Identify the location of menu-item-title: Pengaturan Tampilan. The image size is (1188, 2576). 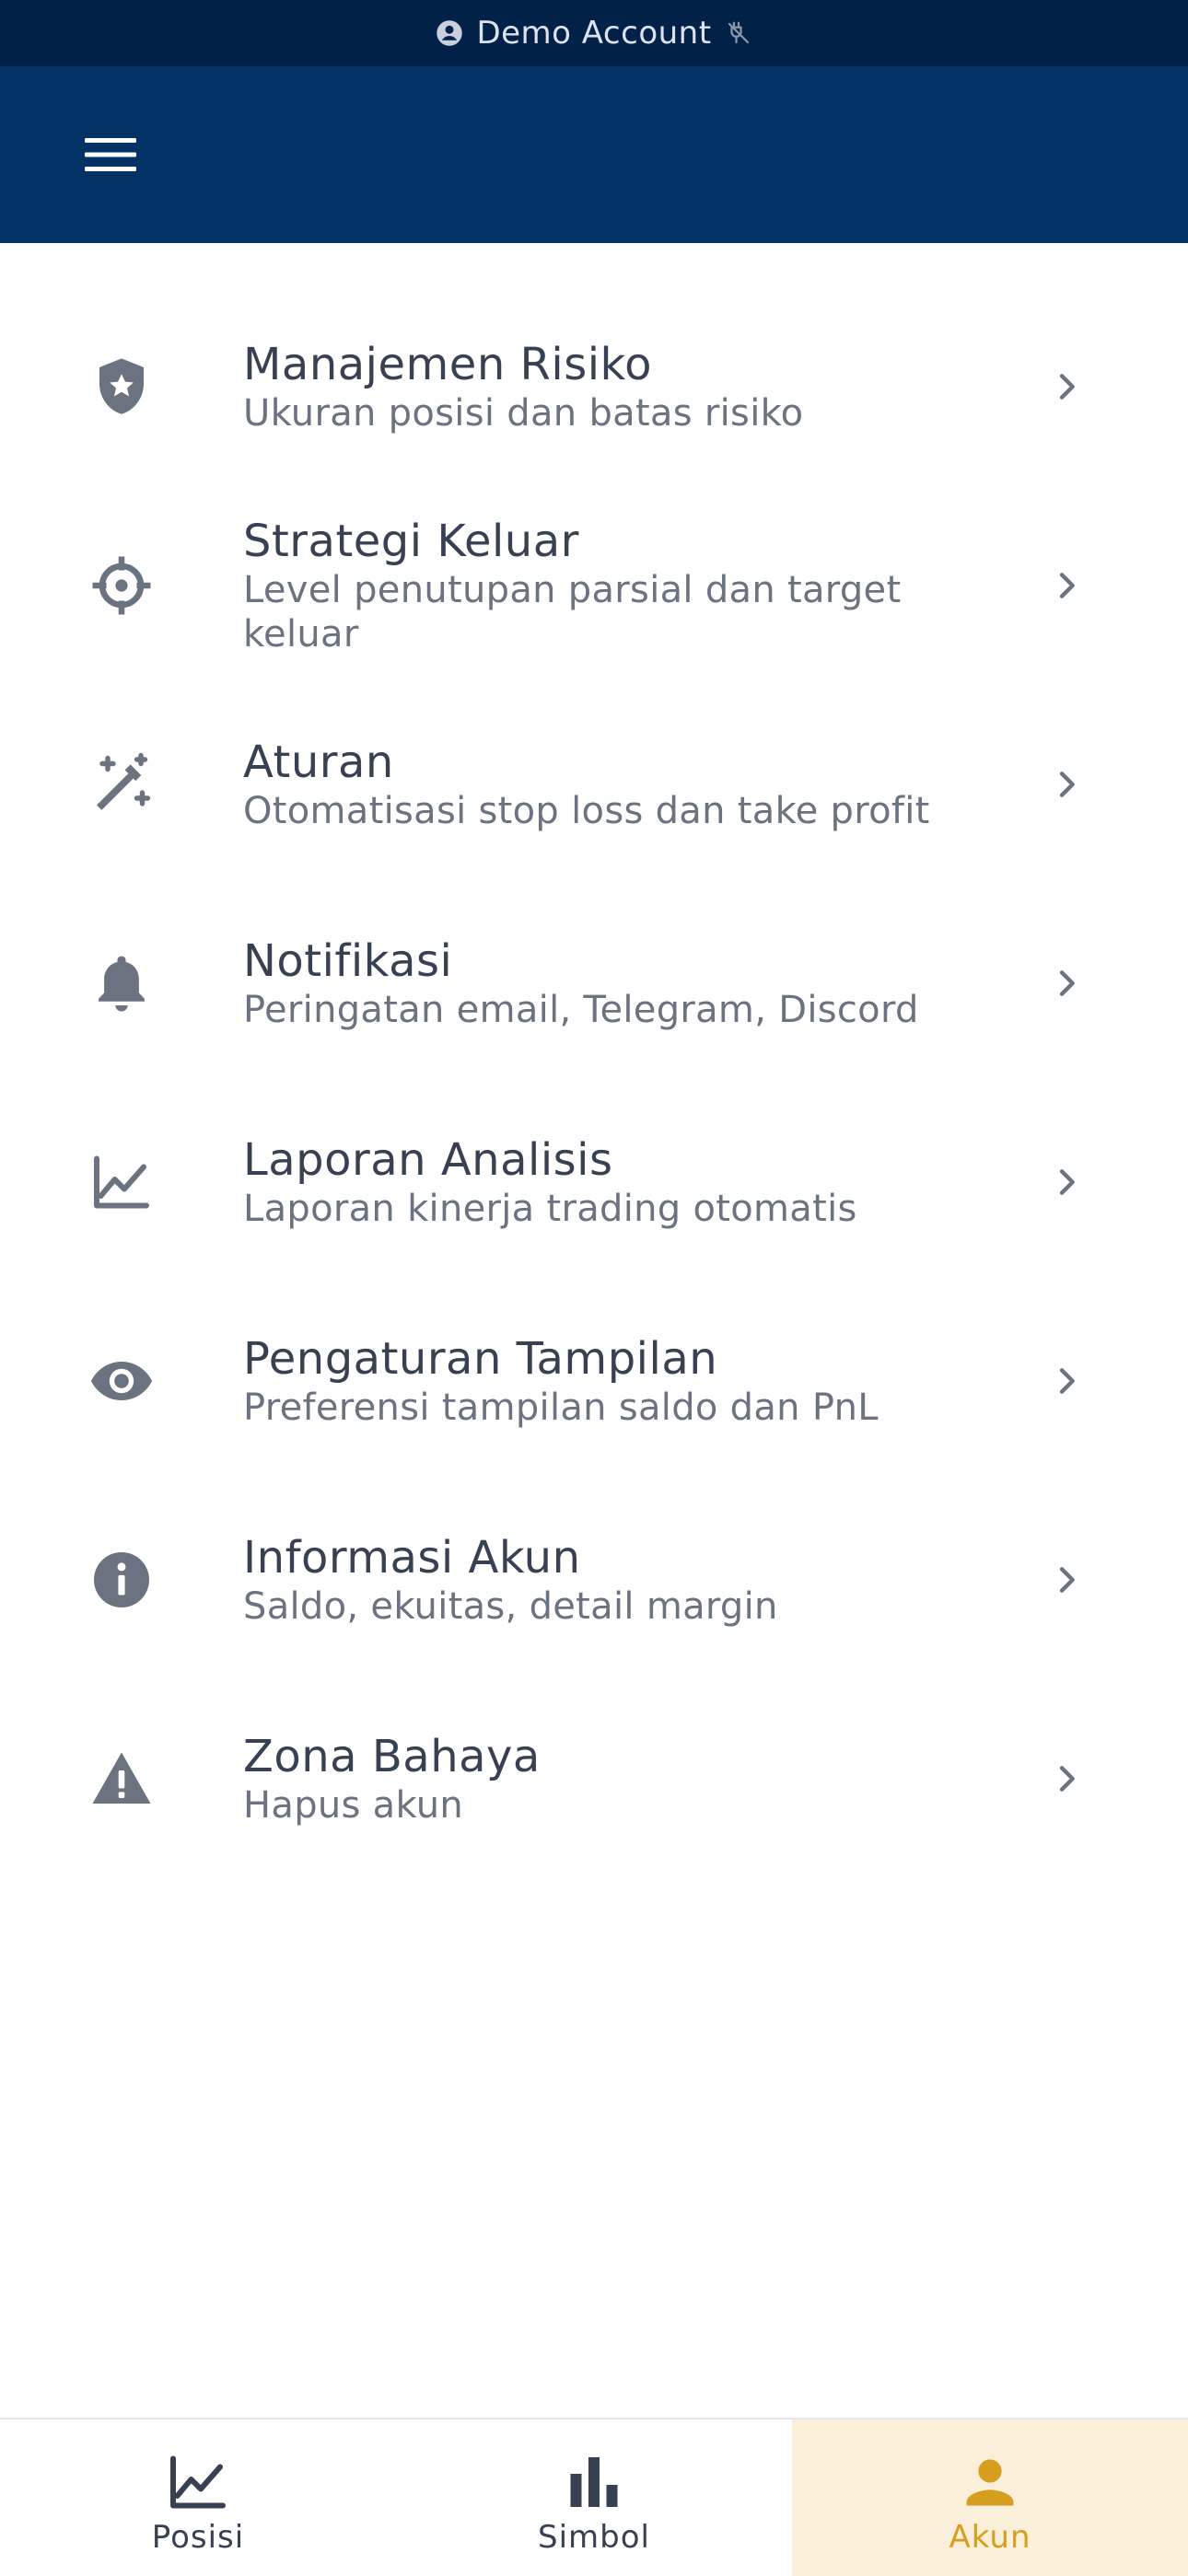
(480, 1359).